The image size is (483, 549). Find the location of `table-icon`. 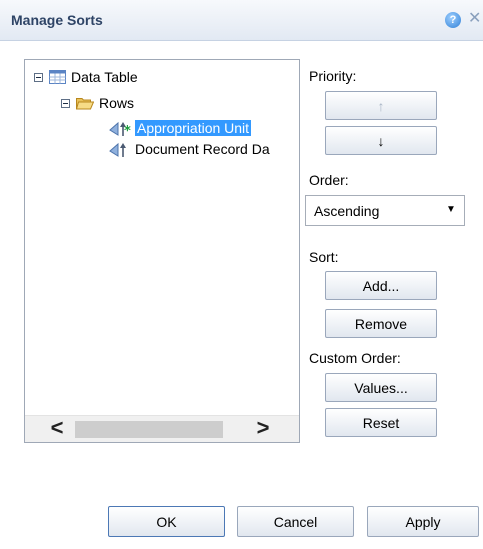

table-icon is located at coordinates (57, 77).